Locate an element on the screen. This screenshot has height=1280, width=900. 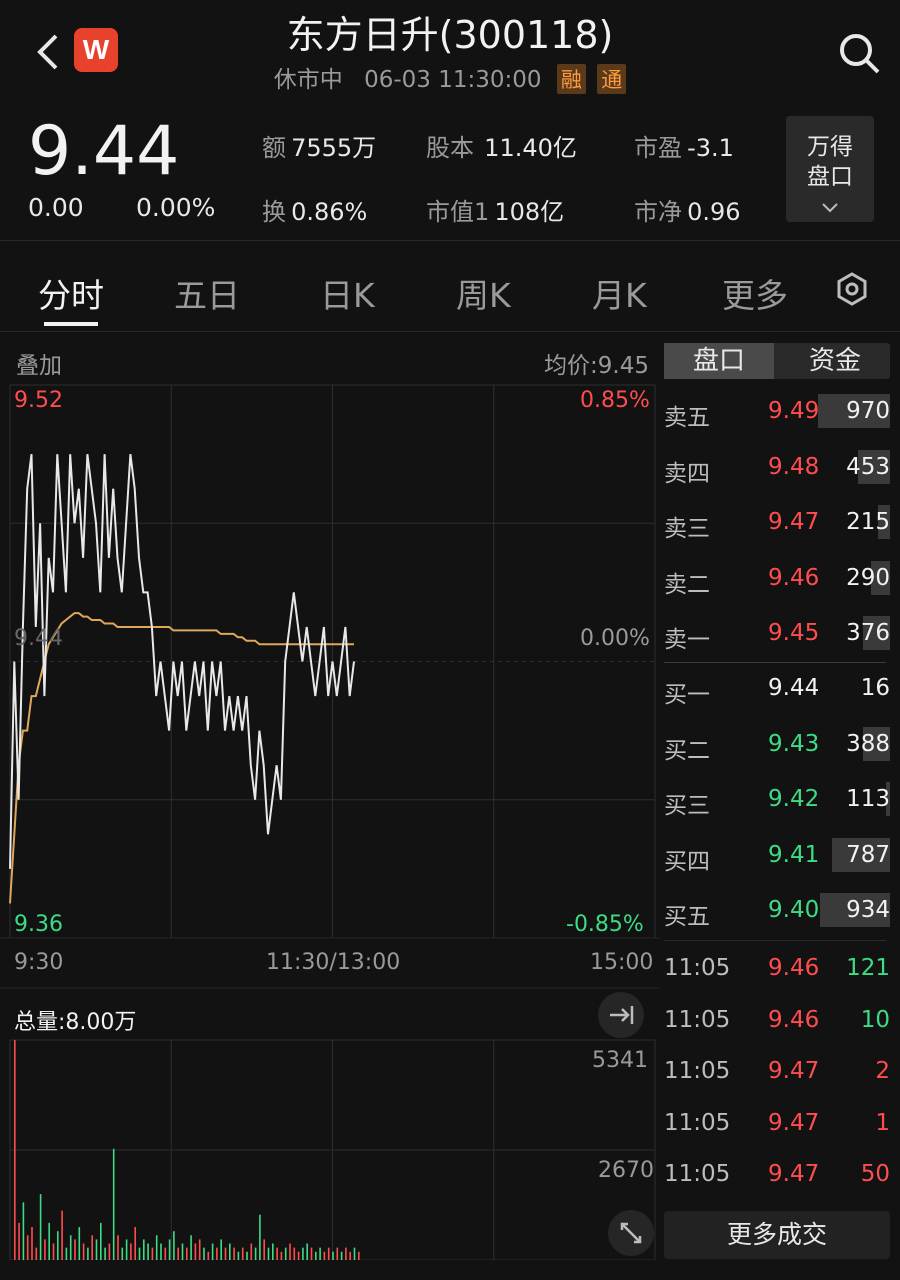
x-label-close: 15:00 is located at coordinates (622, 962).